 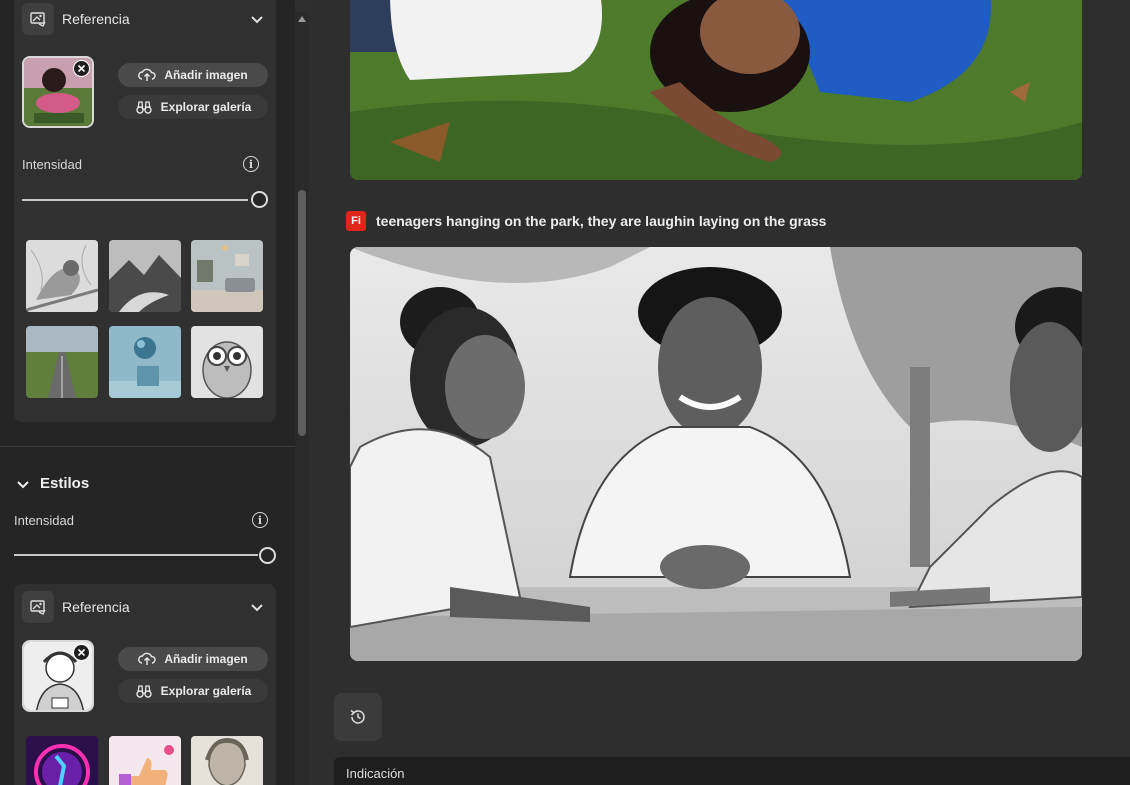 I want to click on history-icon, so click(x=357, y=716).